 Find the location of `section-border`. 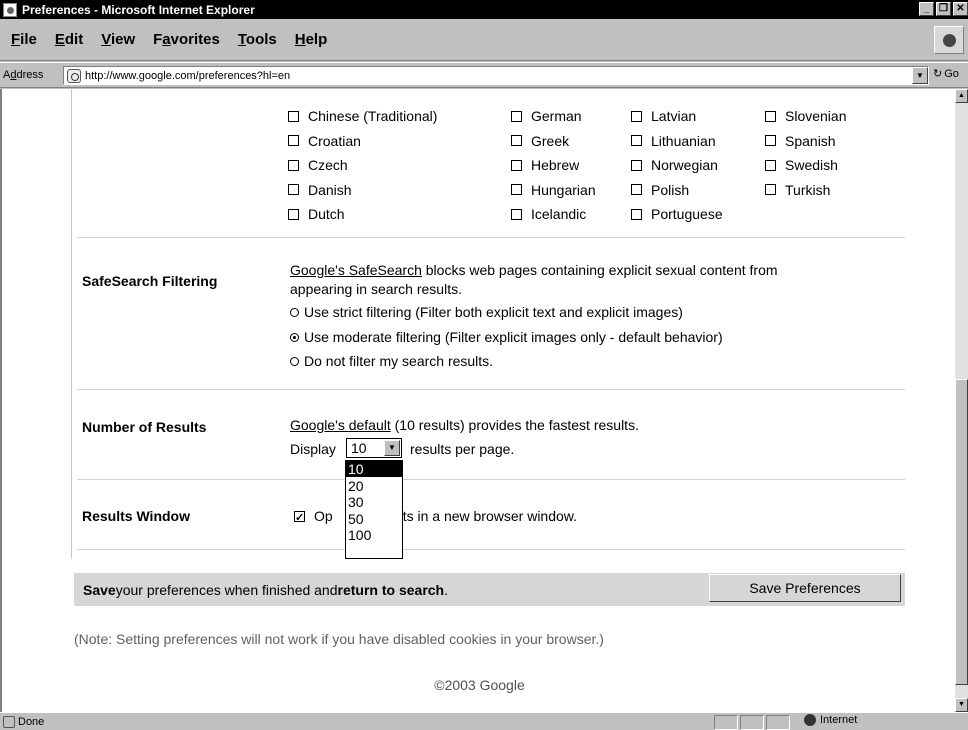

section-border is located at coordinates (71, 324).